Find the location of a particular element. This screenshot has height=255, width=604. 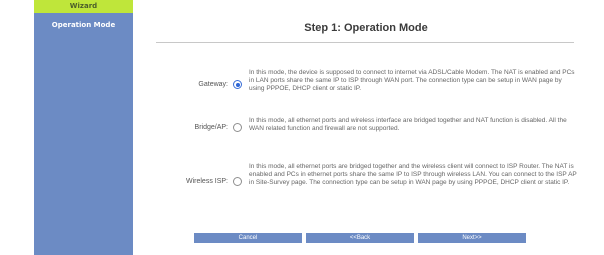

gateway-radio is located at coordinates (237, 84).